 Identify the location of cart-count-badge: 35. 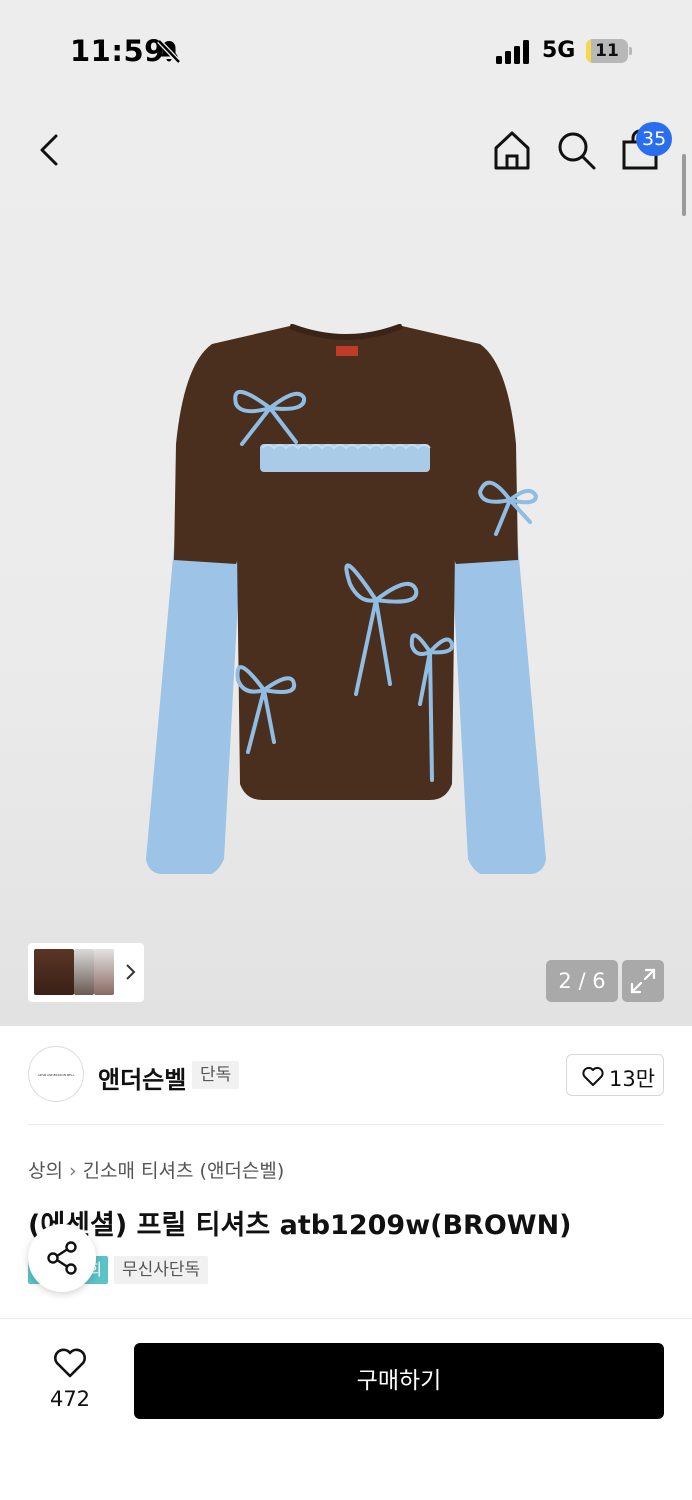
(654, 139).